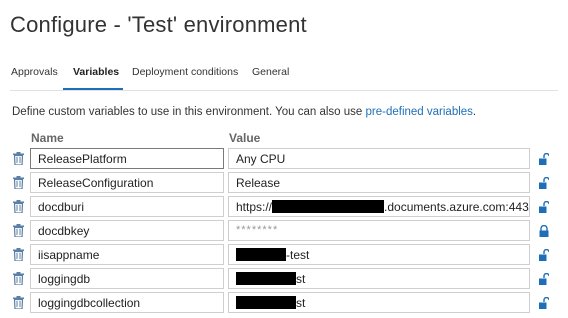 The width and height of the screenshot is (568, 318). What do you see at coordinates (379, 254) in the screenshot?
I see `variable-value-input: -test` at bounding box center [379, 254].